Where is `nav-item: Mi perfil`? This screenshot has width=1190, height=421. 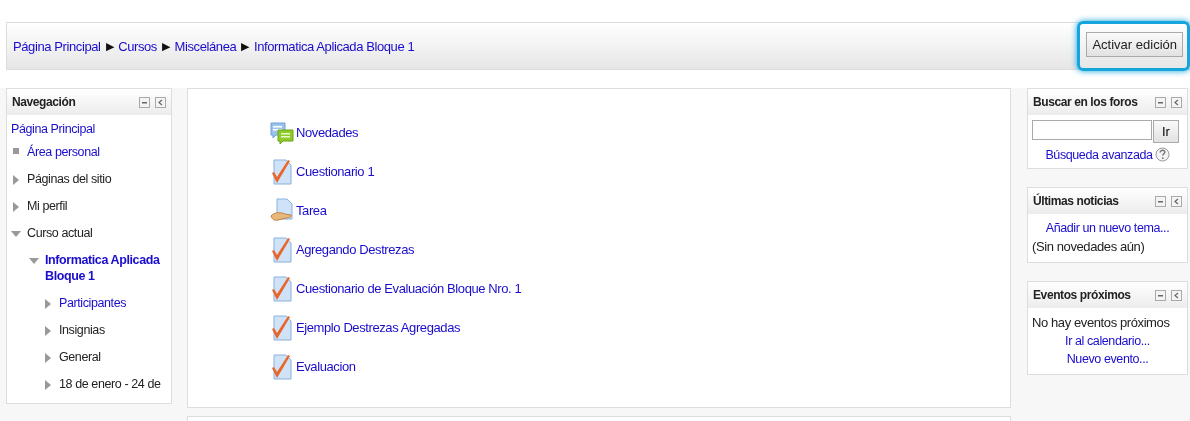
nav-item: Mi perfil is located at coordinates (47, 206).